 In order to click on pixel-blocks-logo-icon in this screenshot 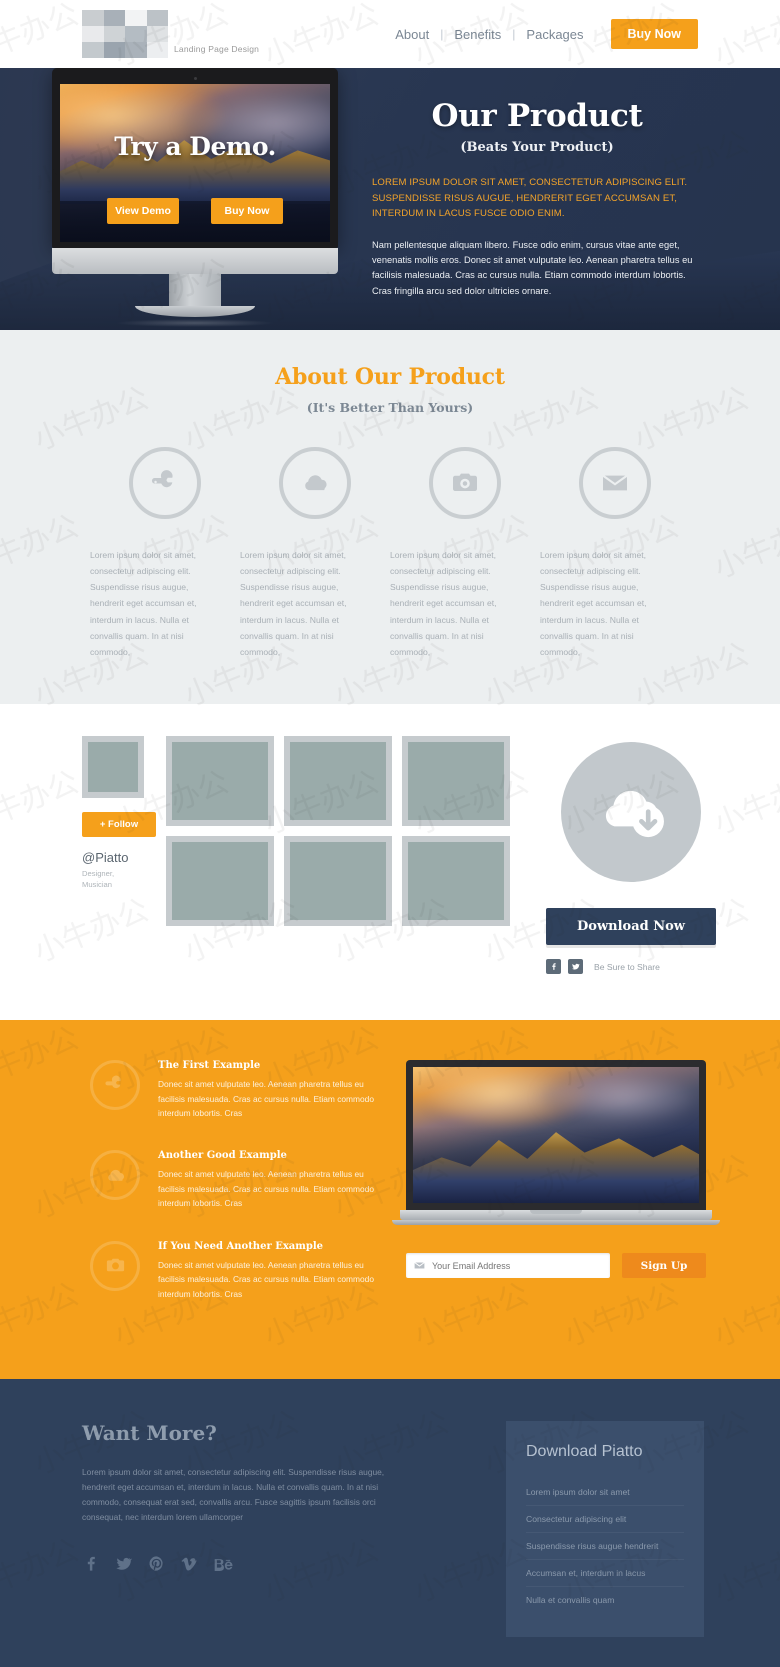, I will do `click(125, 34)`.